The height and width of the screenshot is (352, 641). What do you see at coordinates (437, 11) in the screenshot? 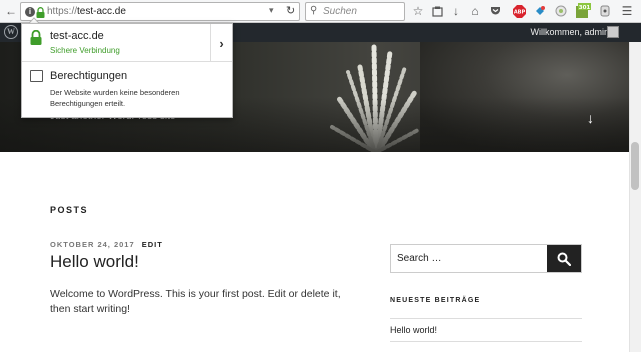
I see `reading-list-icon` at bounding box center [437, 11].